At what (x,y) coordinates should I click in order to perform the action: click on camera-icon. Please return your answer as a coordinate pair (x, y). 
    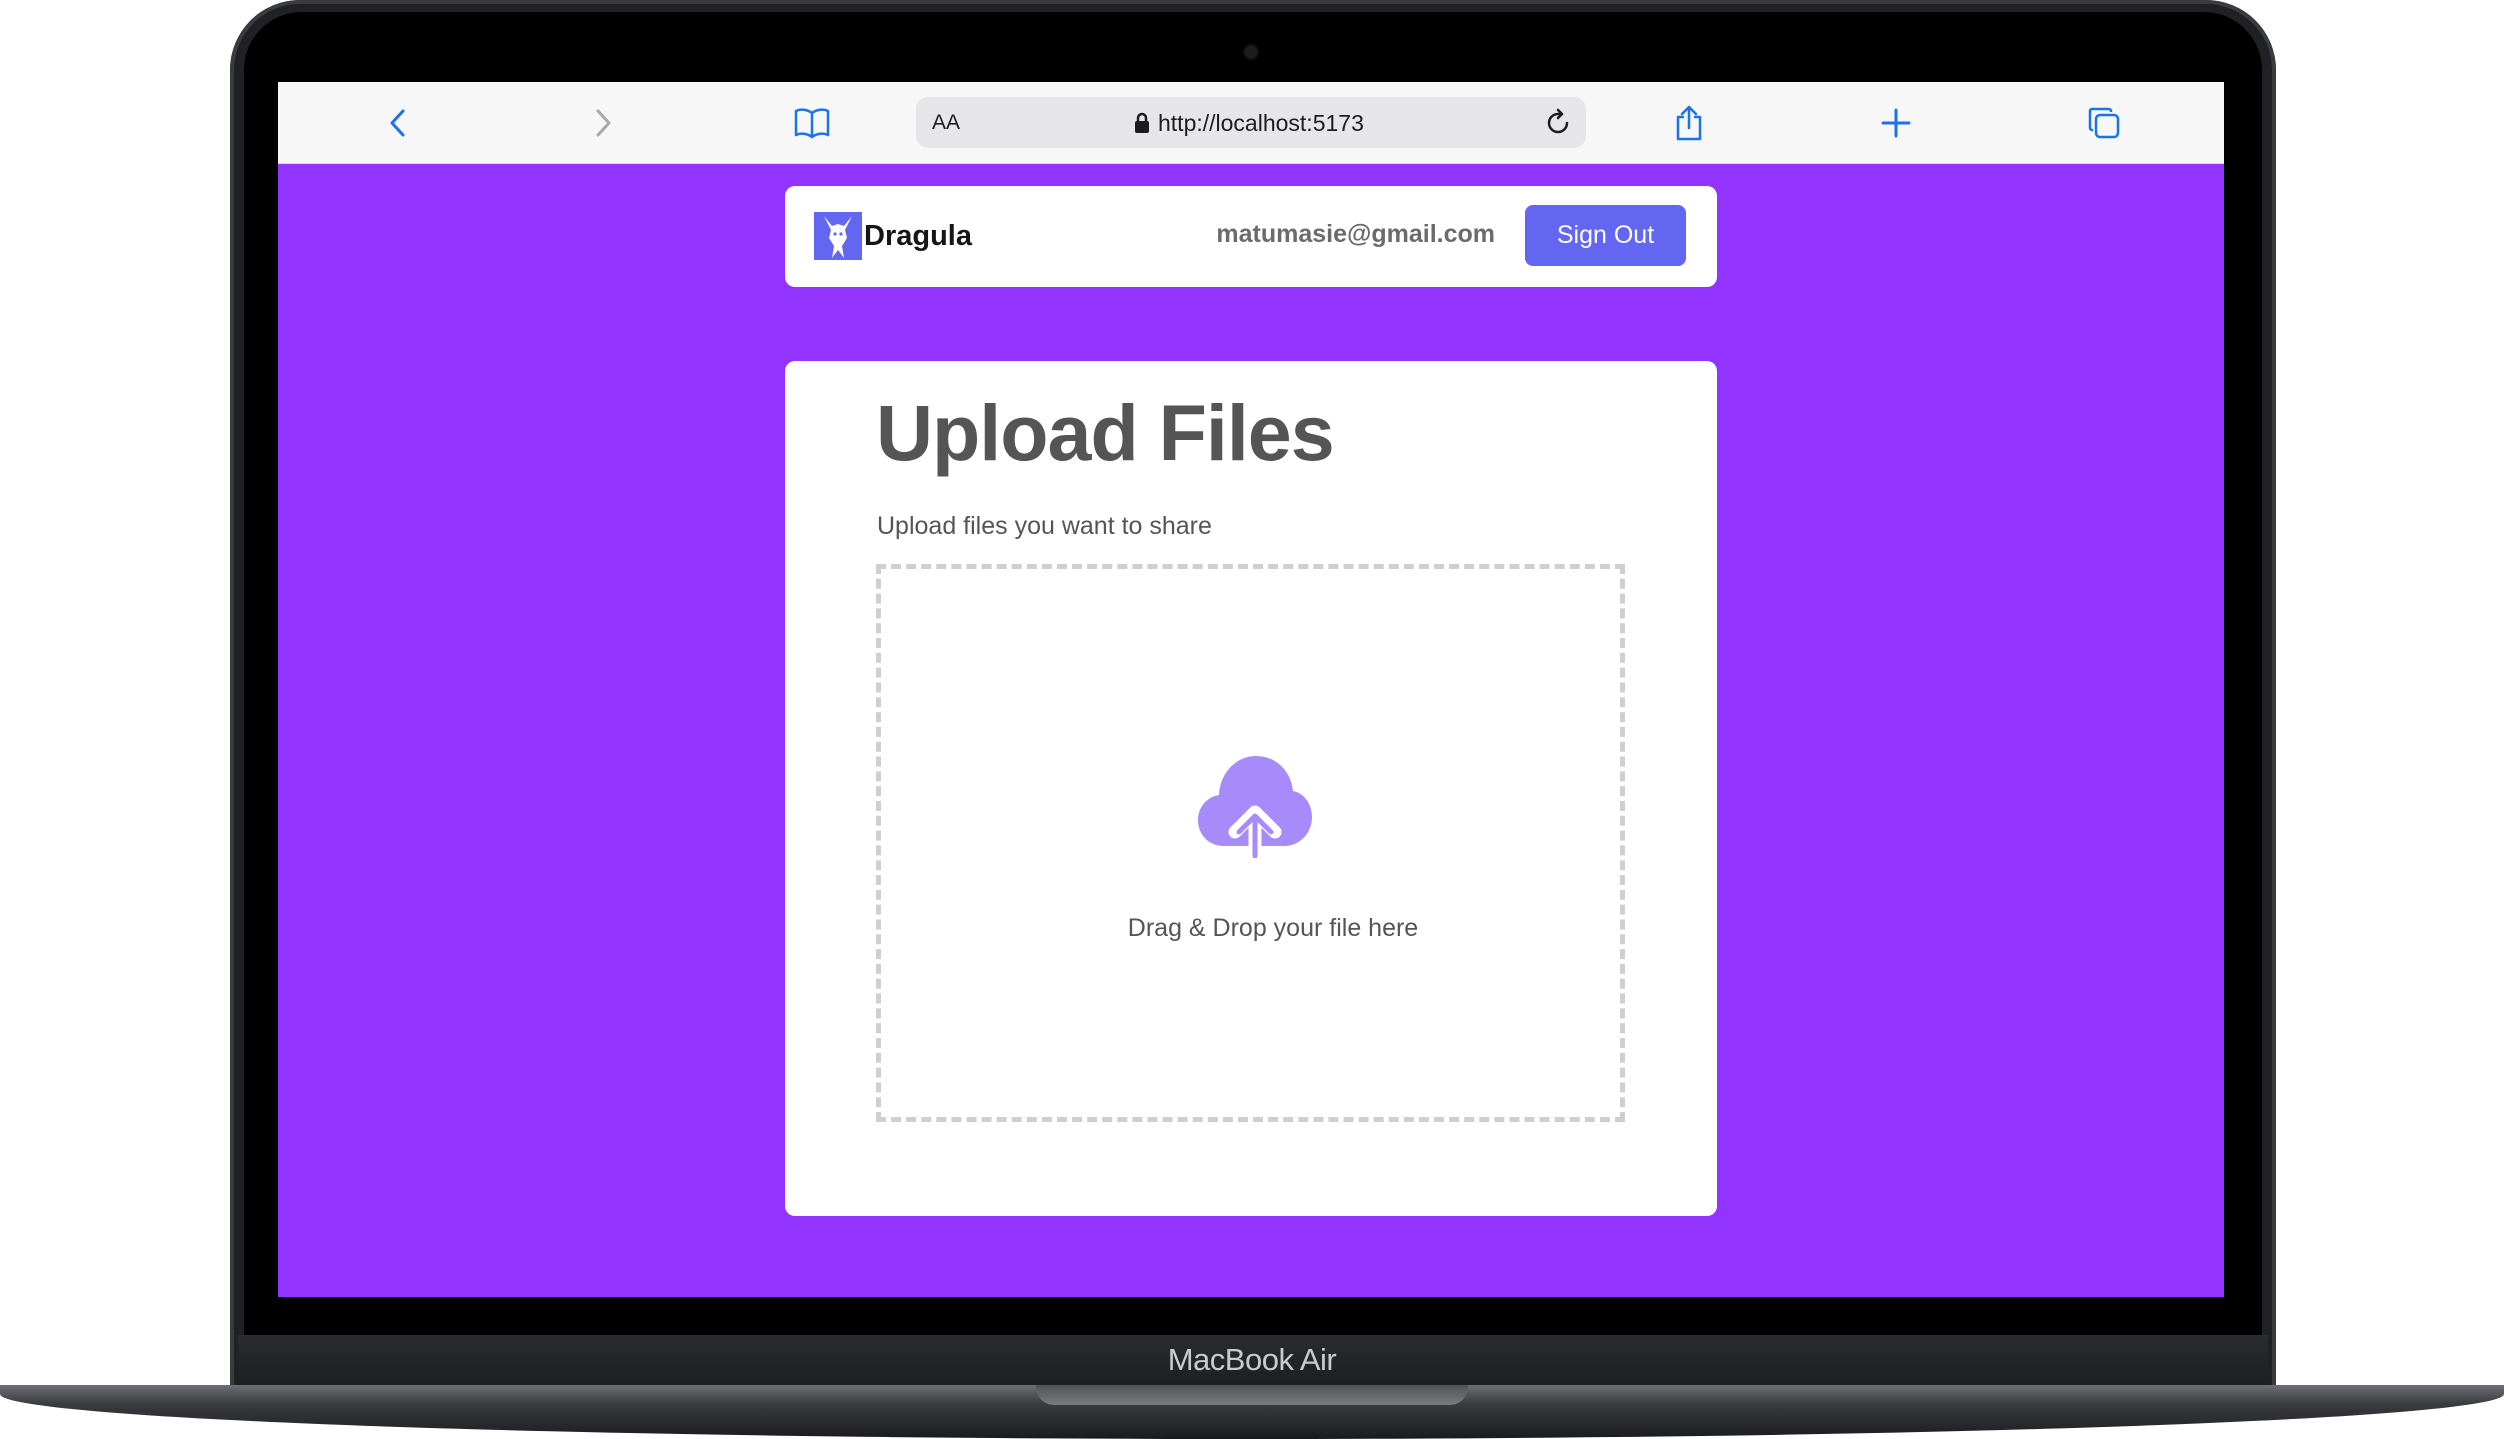
    Looking at the image, I should click on (1251, 52).